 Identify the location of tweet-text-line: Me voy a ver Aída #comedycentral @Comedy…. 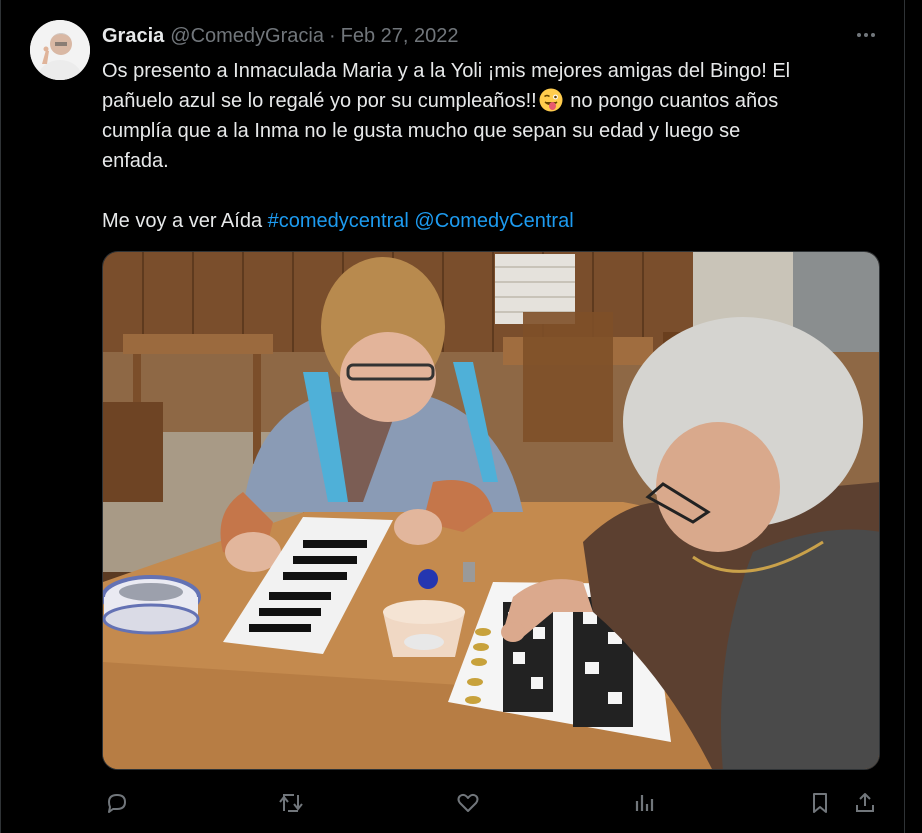
(497, 221).